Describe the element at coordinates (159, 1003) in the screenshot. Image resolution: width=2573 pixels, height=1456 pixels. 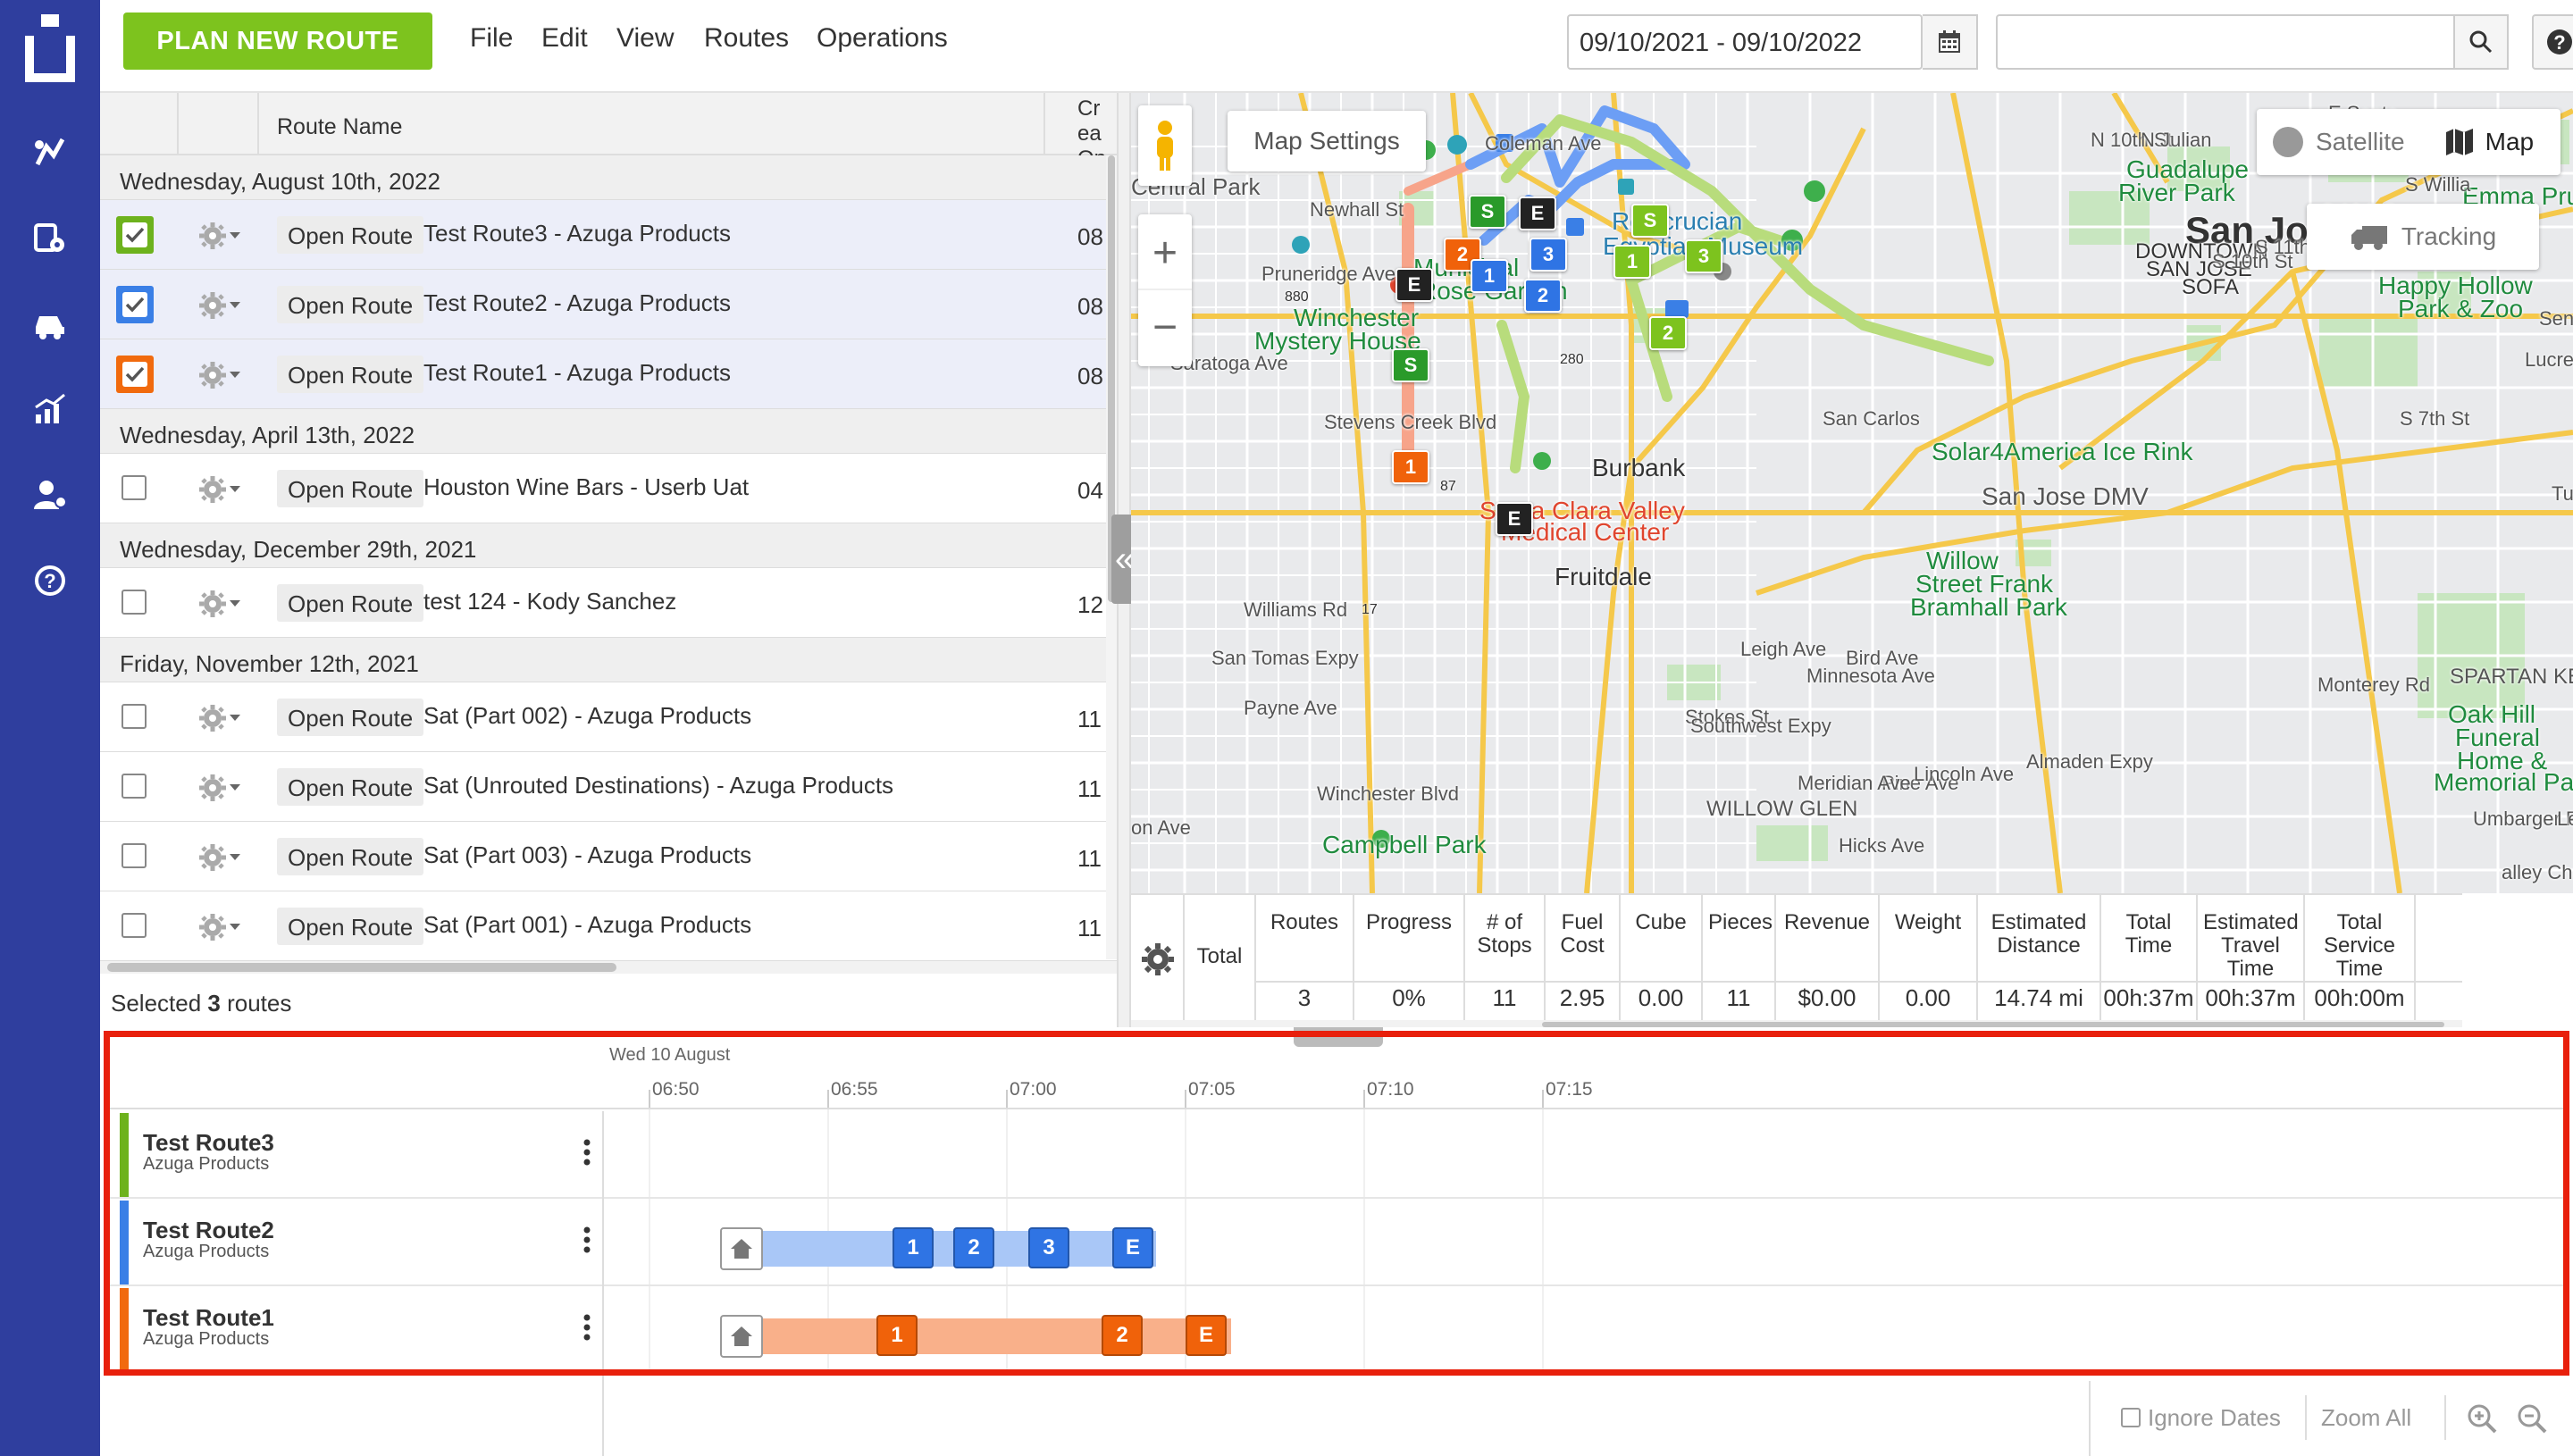
I see `selected-prefix: Selected` at that location.